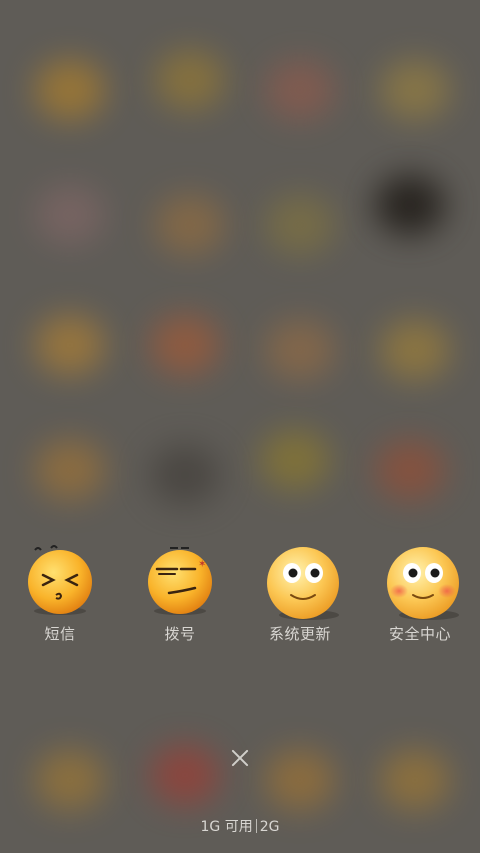 The image size is (480, 853). I want to click on close-icon, so click(240, 758).